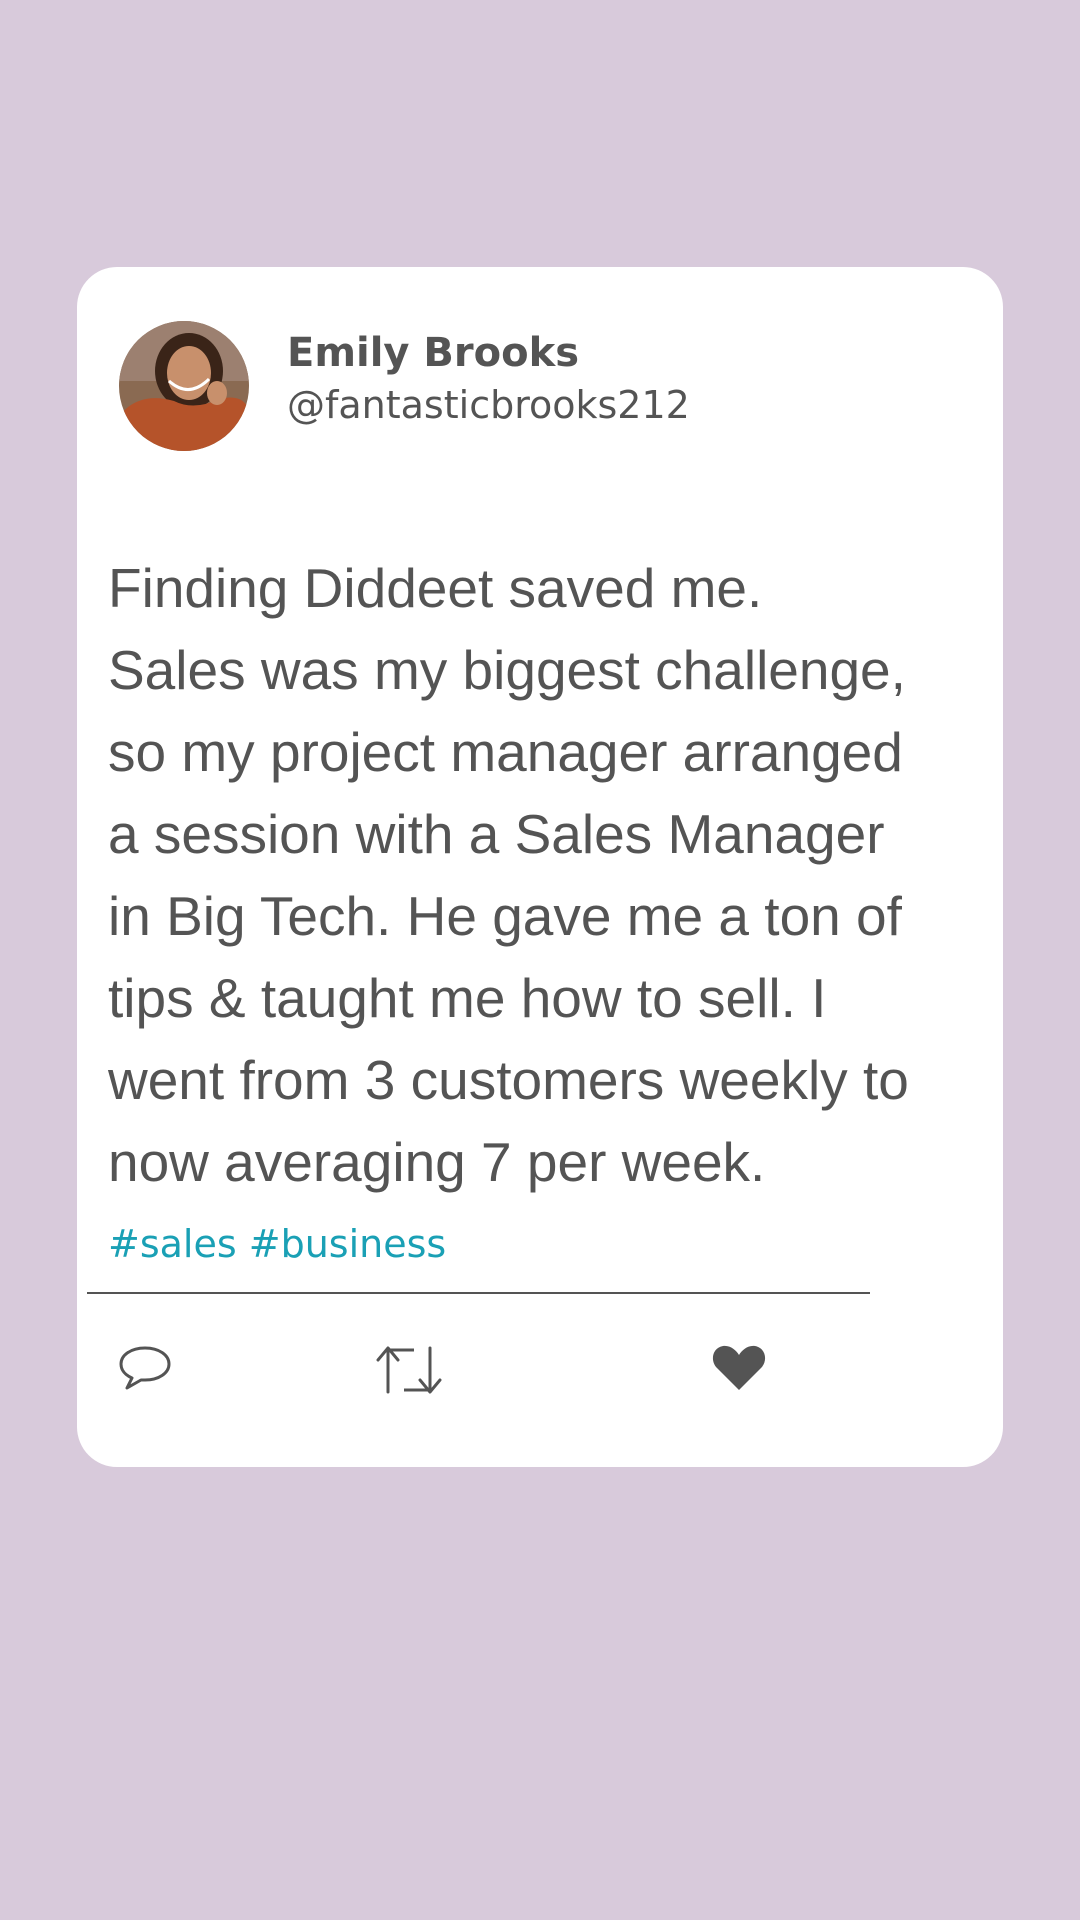 This screenshot has height=1920, width=1080. I want to click on post-text-line: so my project manager arranged, so click(505, 752).